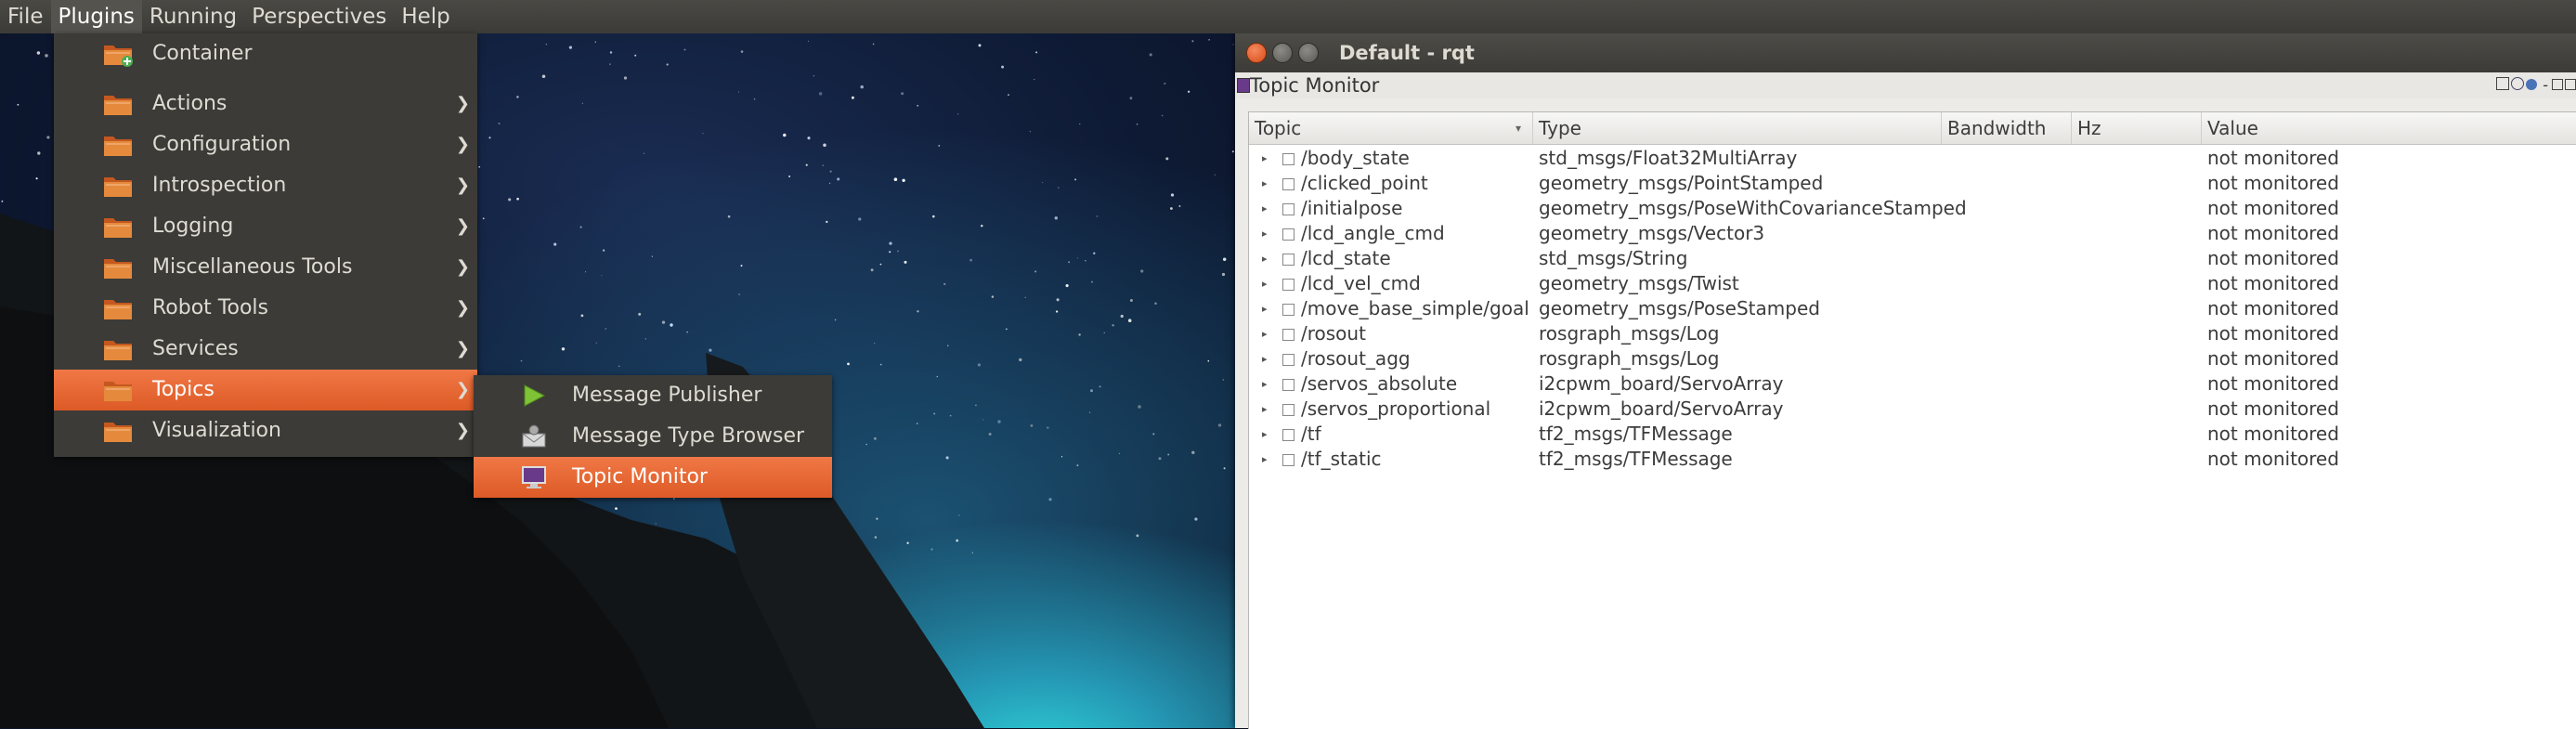 This screenshot has width=2576, height=729. What do you see at coordinates (1407, 53) in the screenshot?
I see `window-title: Default - rqt` at bounding box center [1407, 53].